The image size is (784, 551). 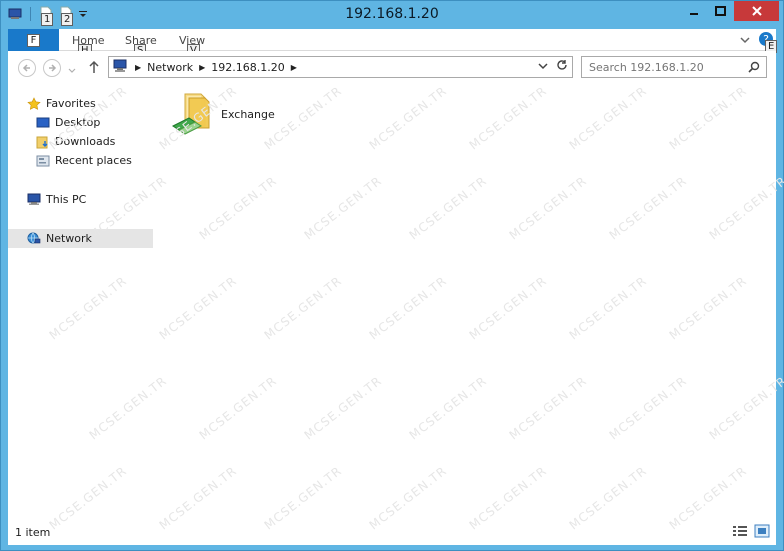 I want to click on address-dropdown-icon, so click(x=543, y=66).